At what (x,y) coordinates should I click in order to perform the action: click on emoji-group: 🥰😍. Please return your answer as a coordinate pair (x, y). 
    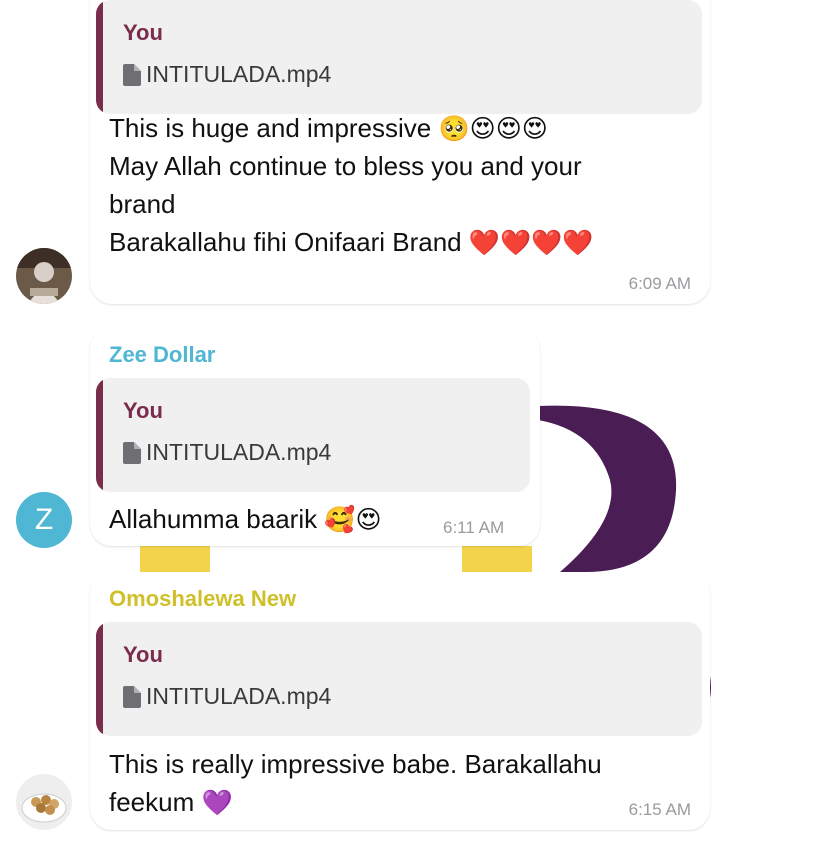
    Looking at the image, I should click on (353, 520).